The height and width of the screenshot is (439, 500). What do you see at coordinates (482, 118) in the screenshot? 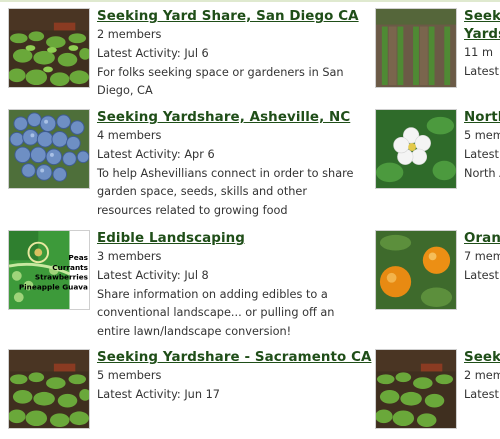
I see `group-title-link: North` at bounding box center [482, 118].